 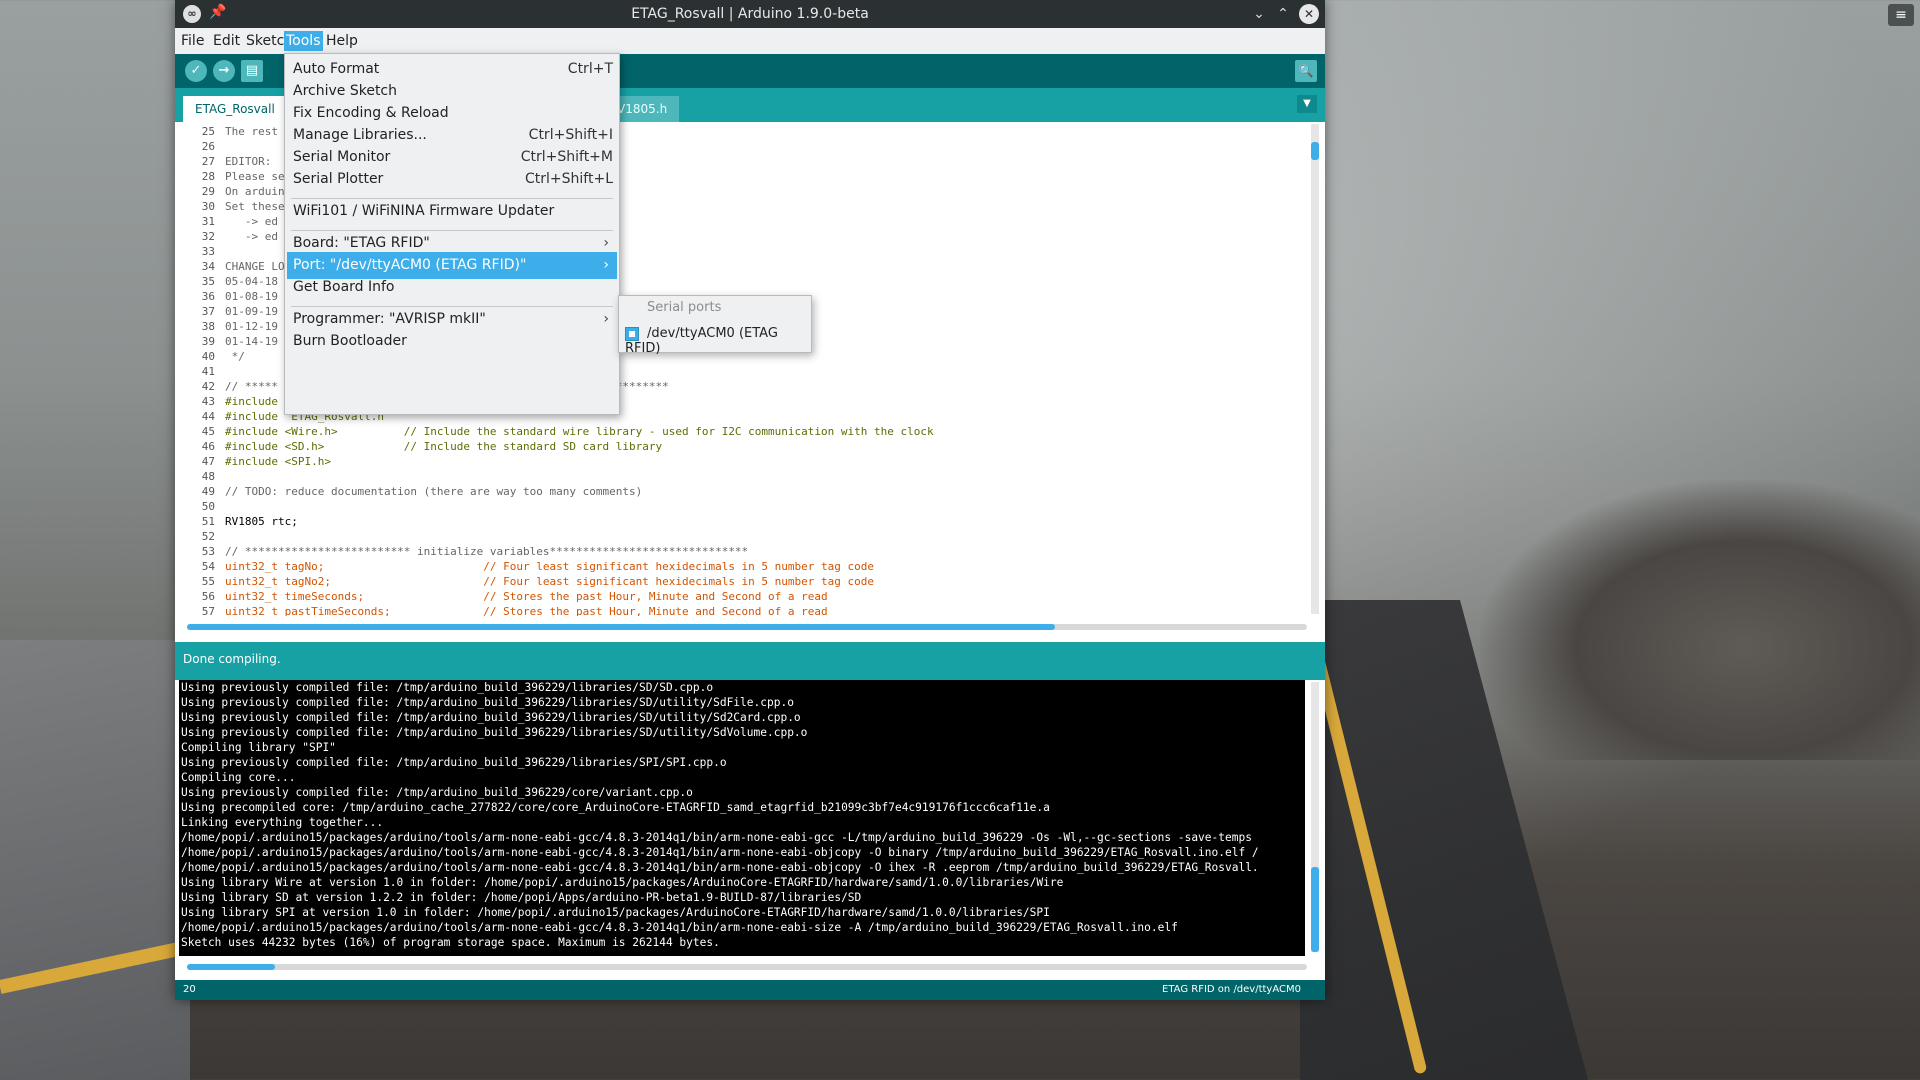 What do you see at coordinates (208, 251) in the screenshot?
I see `line-number-gutter: 33` at bounding box center [208, 251].